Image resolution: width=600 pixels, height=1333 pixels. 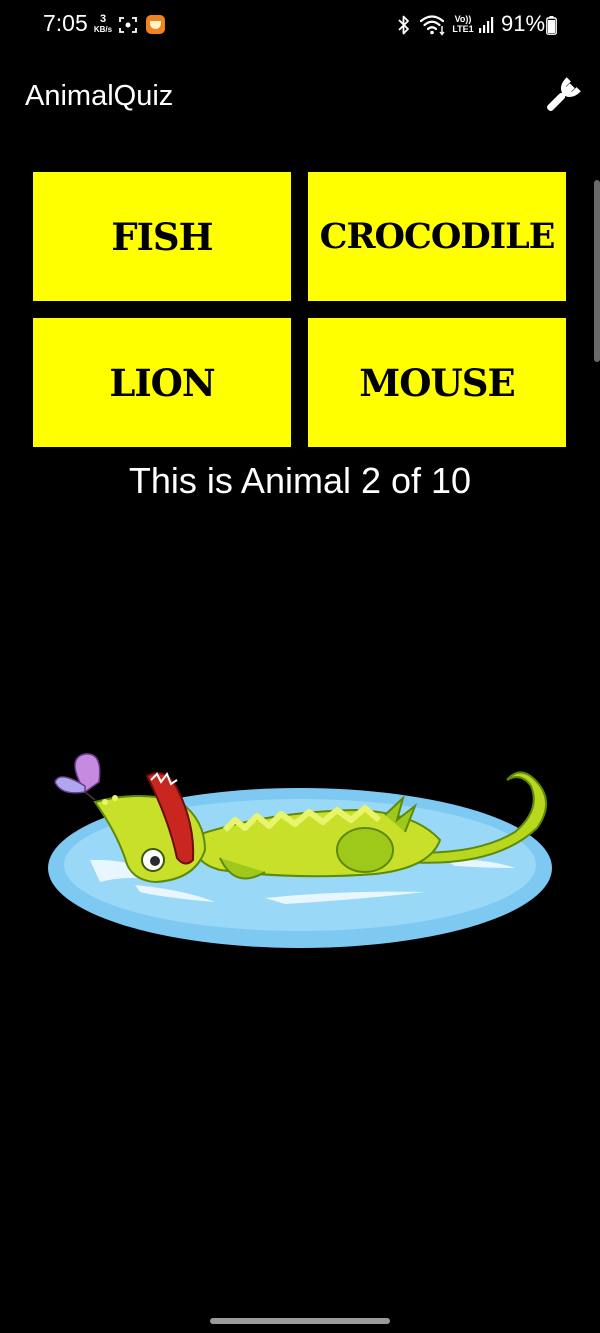 What do you see at coordinates (300, 480) in the screenshot?
I see `question-progress: This is Animal 2 of 10` at bounding box center [300, 480].